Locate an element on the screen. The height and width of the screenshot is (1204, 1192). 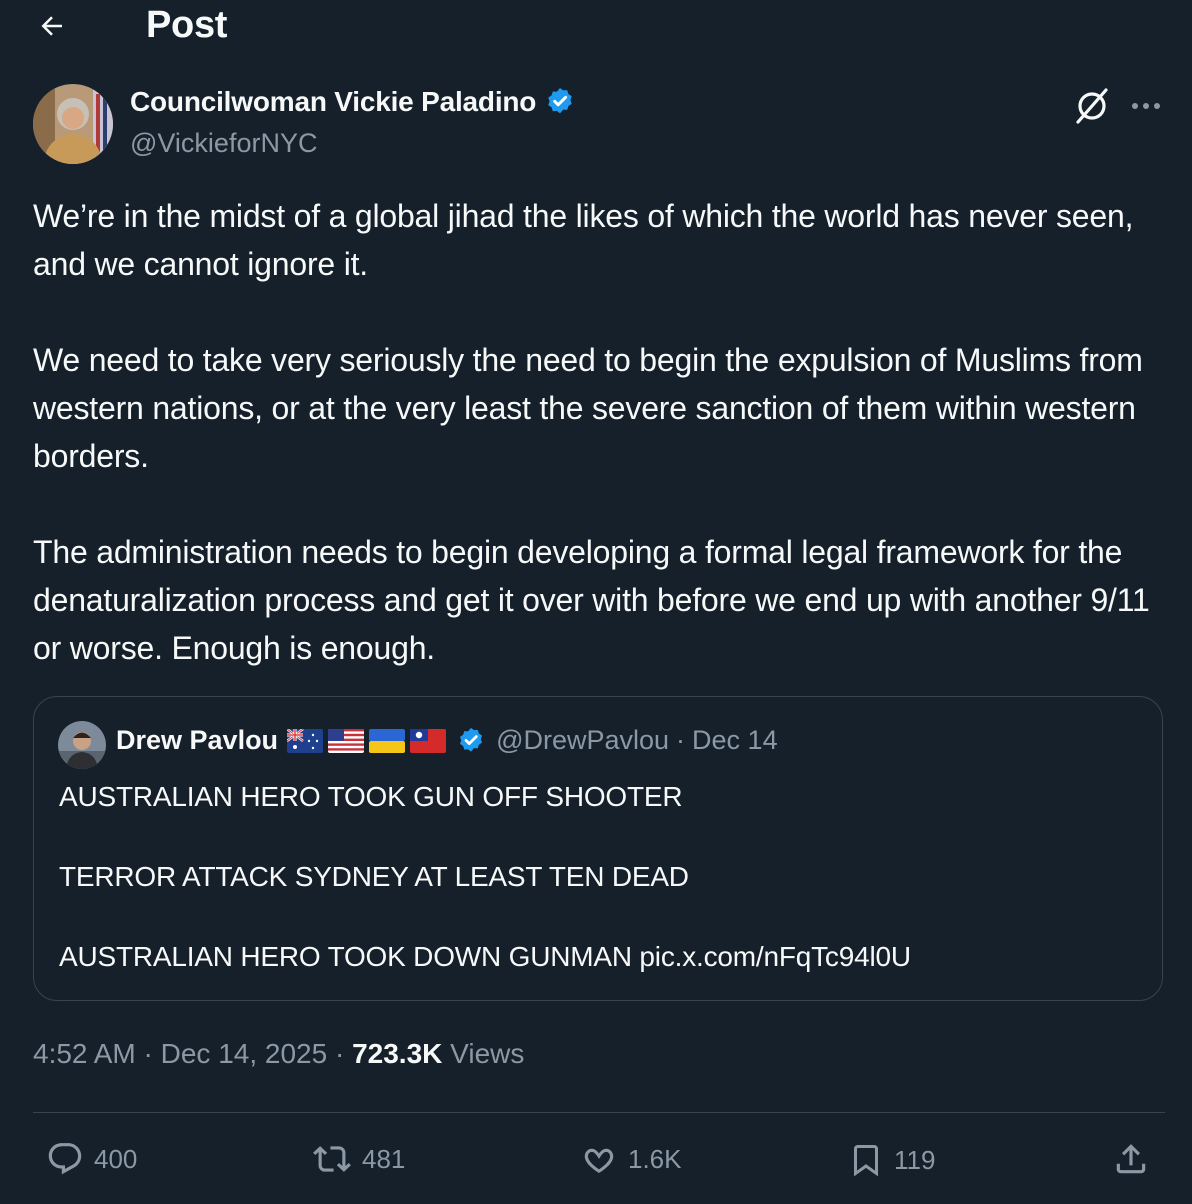
bookmark-button: 119 is located at coordinates (891, 1160).